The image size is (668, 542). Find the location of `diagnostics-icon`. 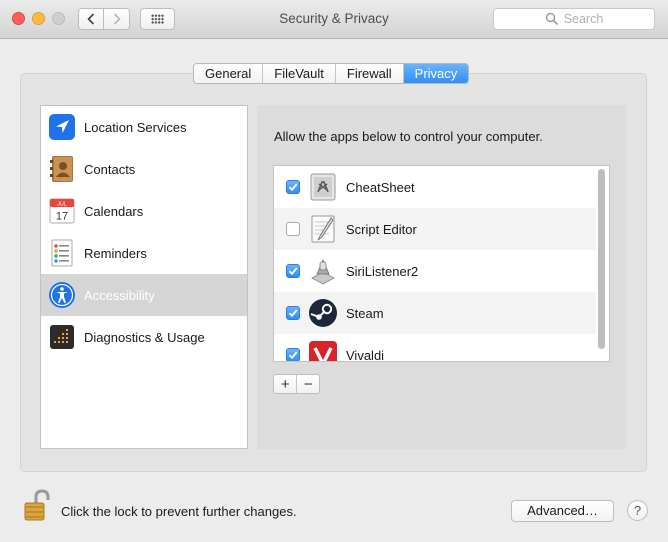

diagnostics-icon is located at coordinates (62, 337).